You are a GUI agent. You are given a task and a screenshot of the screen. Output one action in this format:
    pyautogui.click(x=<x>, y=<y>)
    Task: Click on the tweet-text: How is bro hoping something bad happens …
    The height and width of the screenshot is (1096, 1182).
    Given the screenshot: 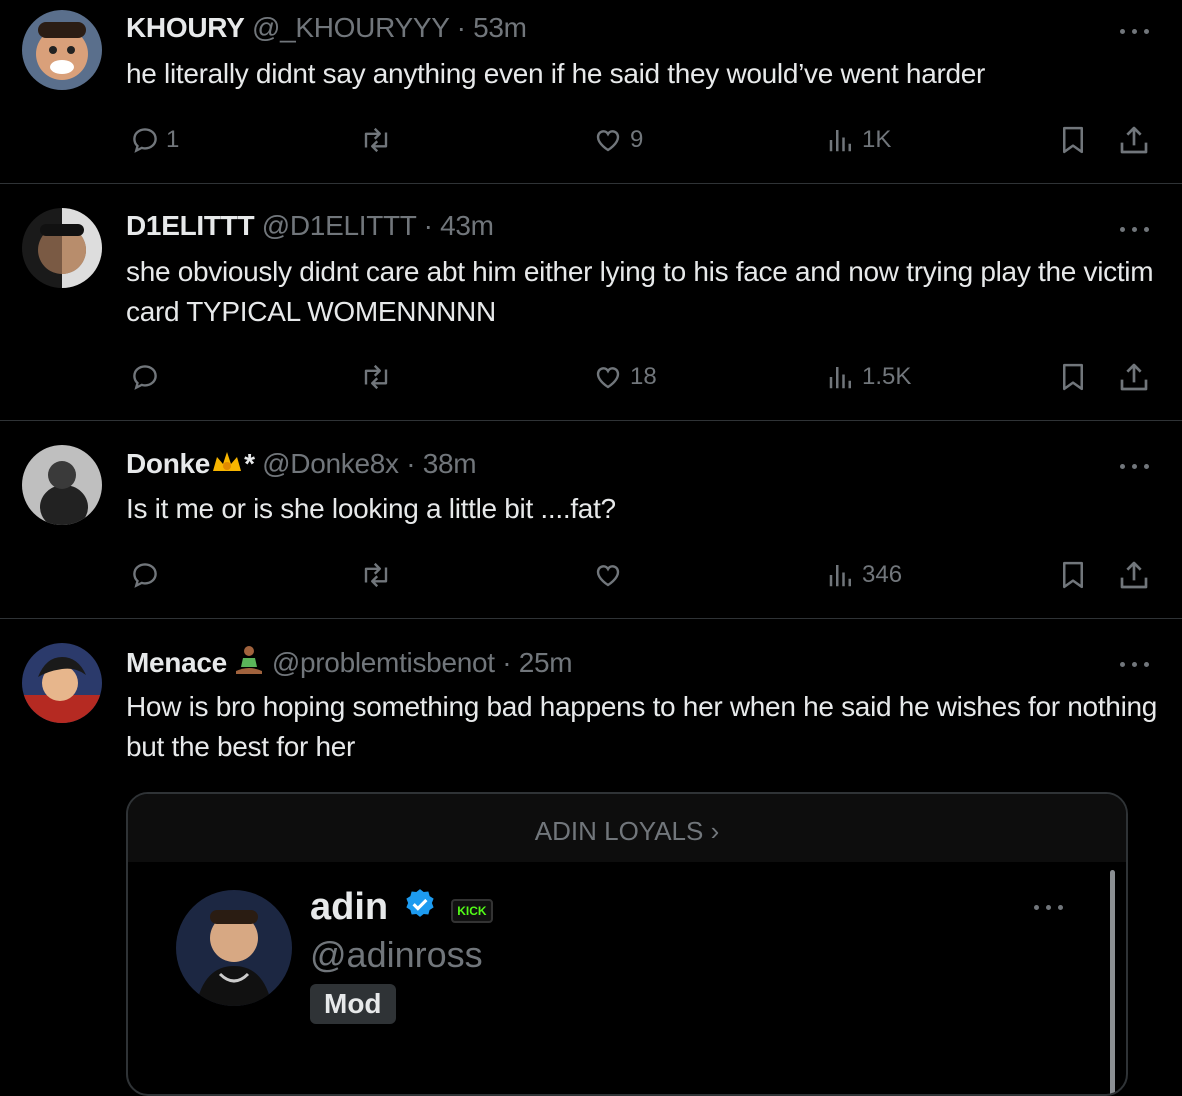 What is the action you would take?
    pyautogui.click(x=642, y=726)
    